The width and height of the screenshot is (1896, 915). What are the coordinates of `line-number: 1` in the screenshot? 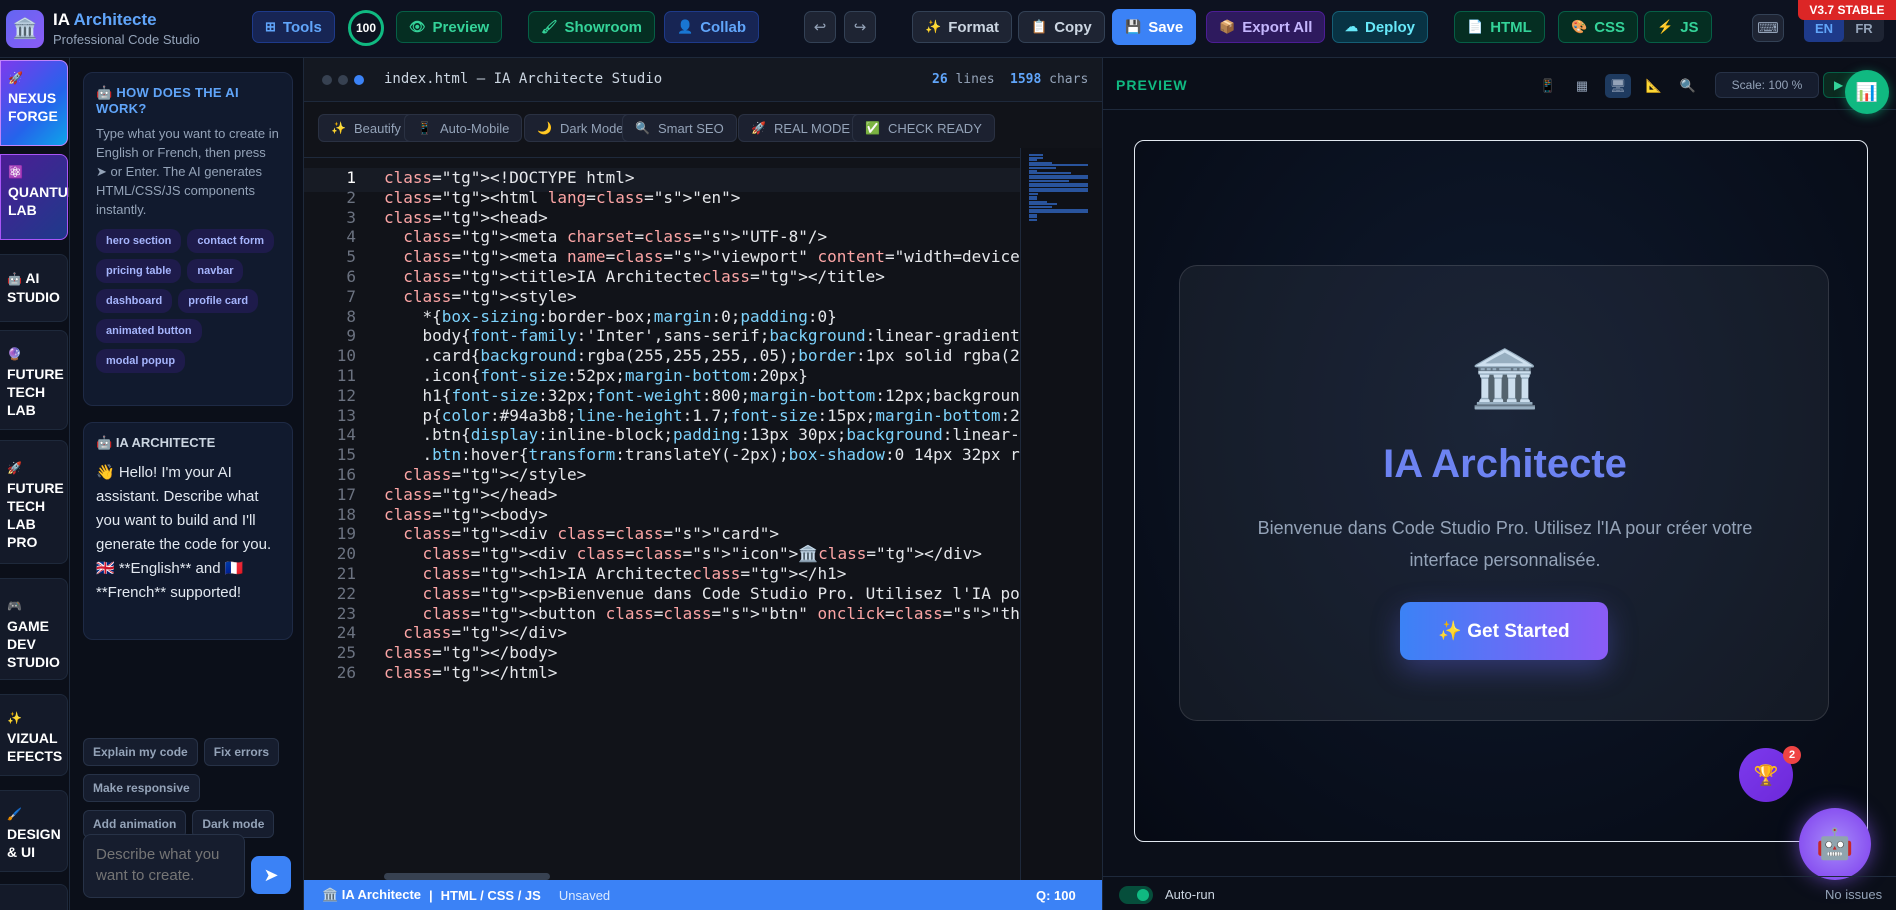 It's located at (351, 177).